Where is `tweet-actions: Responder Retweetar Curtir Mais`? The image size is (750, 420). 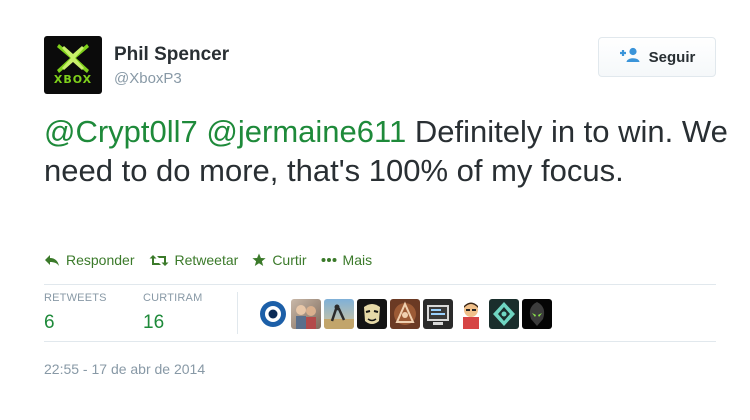
tweet-actions: Responder Retweetar Curtir Mais is located at coordinates (215, 260).